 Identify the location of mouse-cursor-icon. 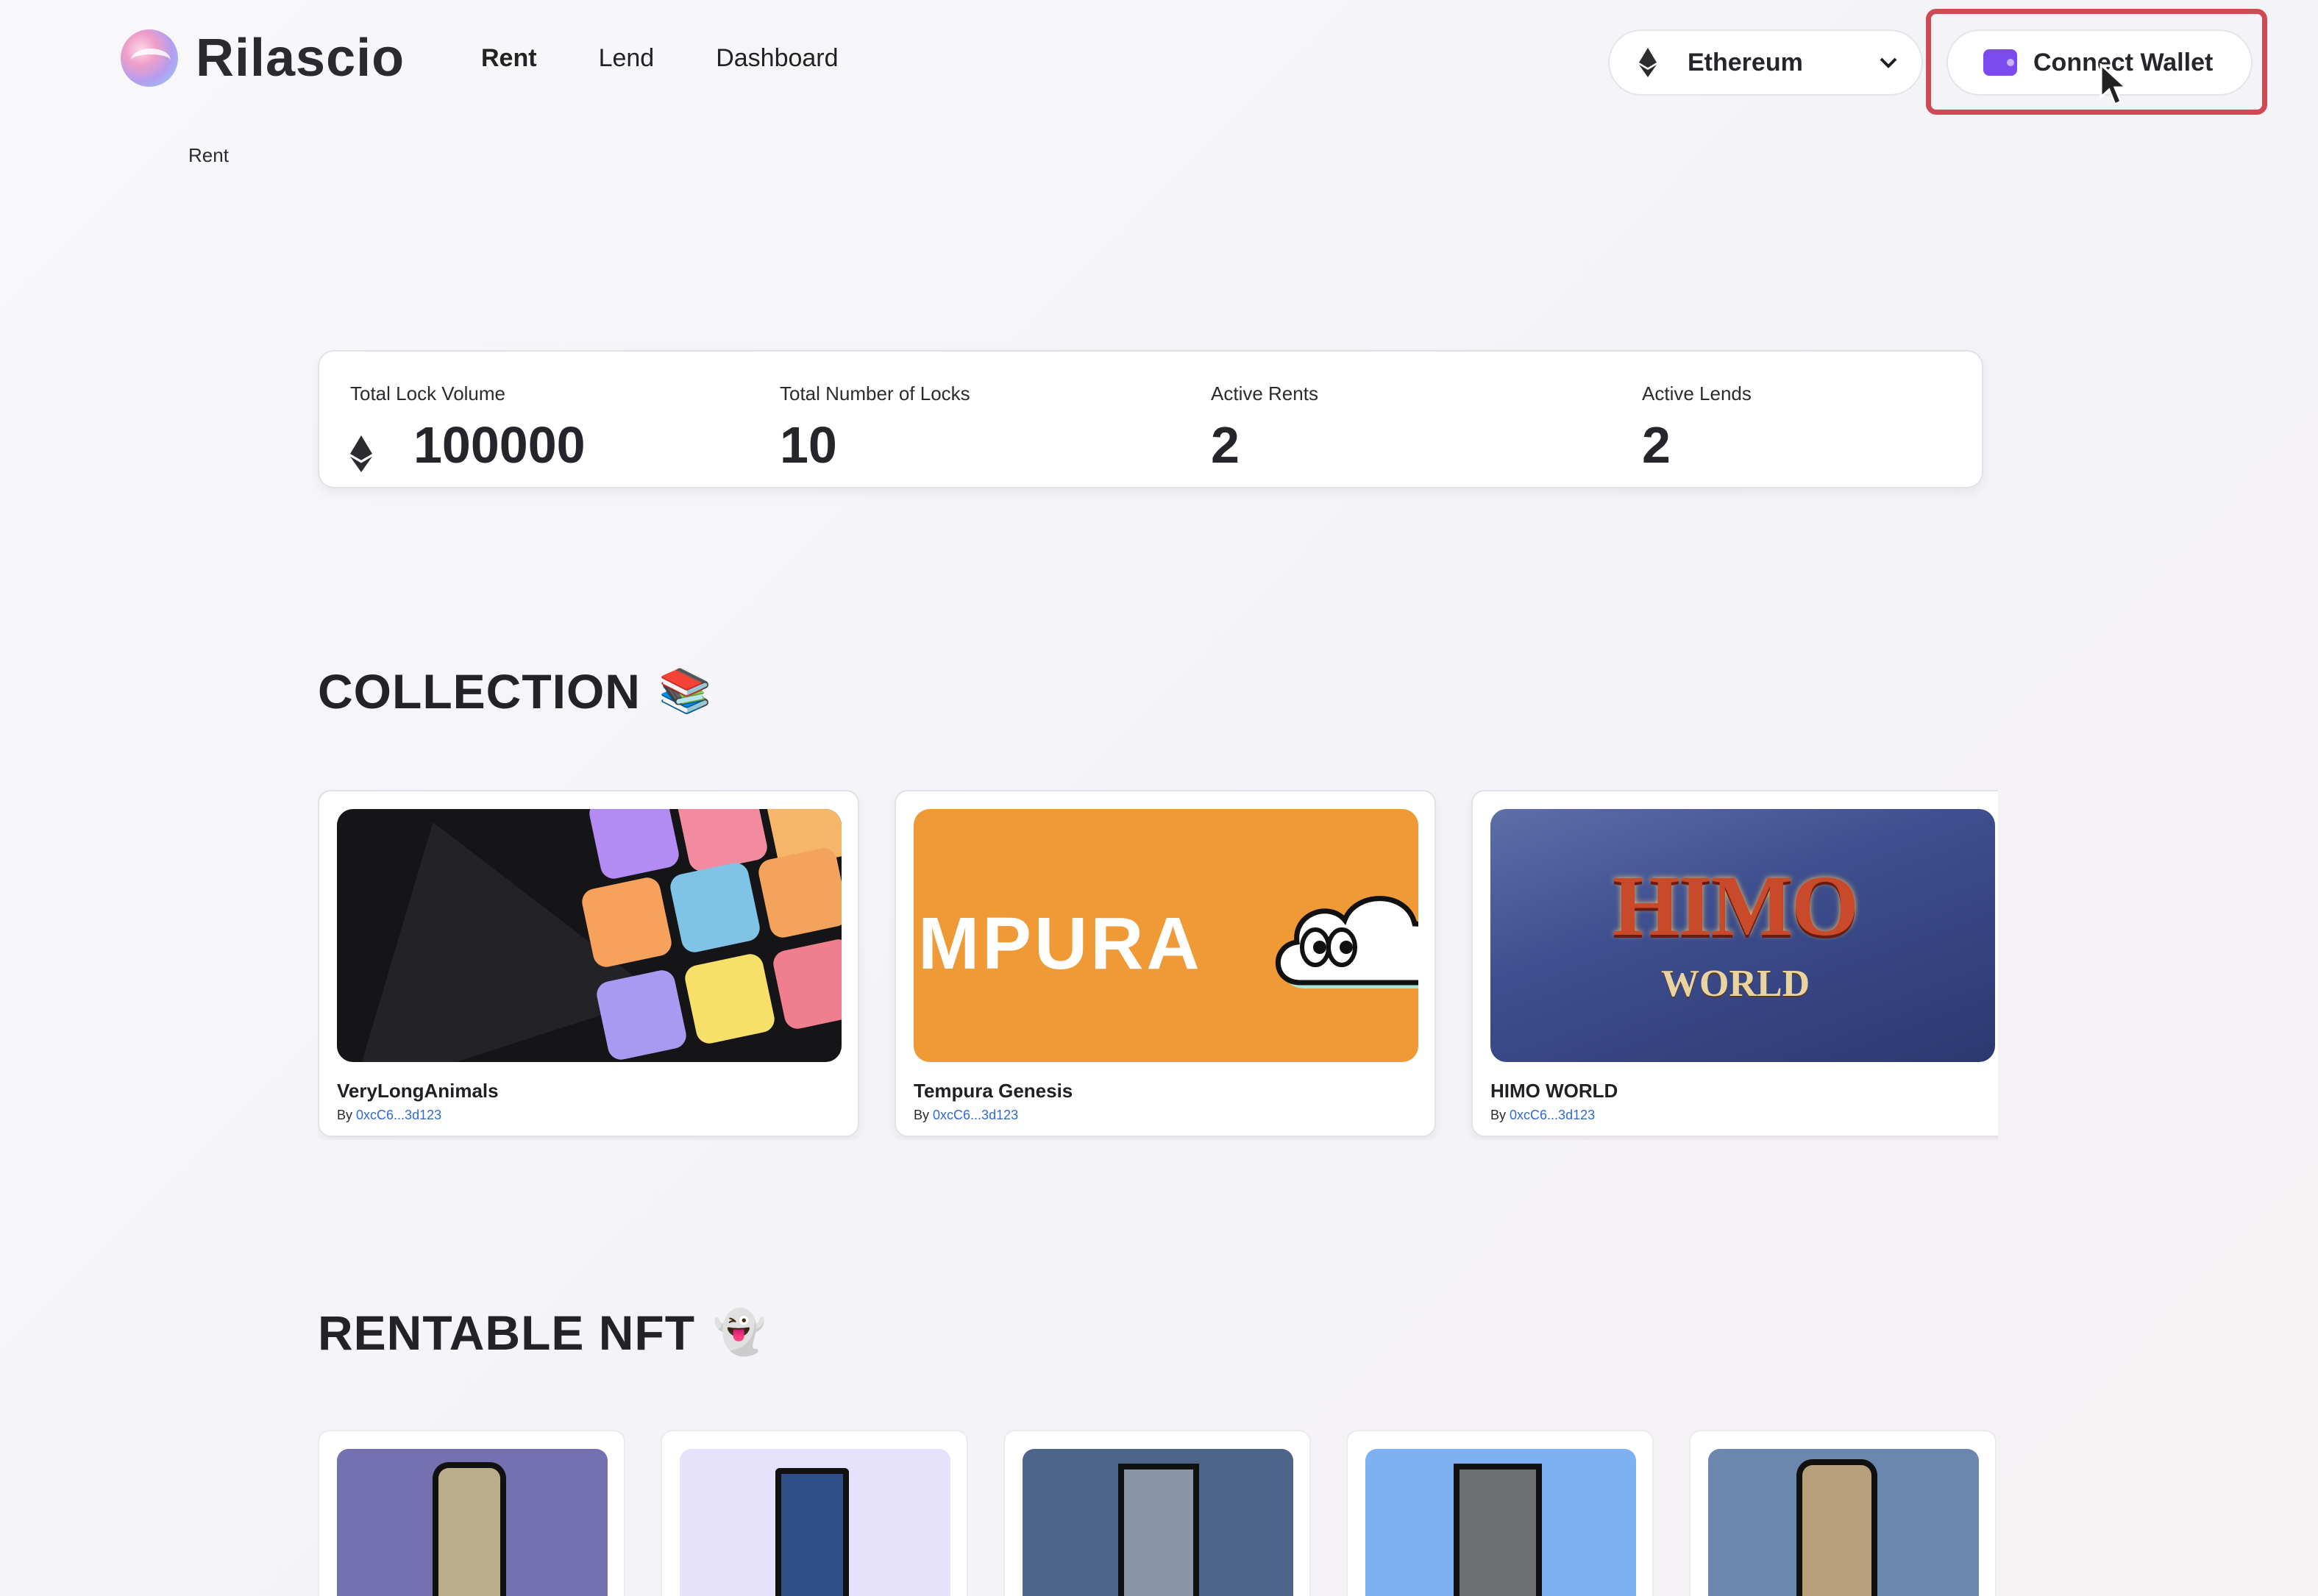
(2114, 84).